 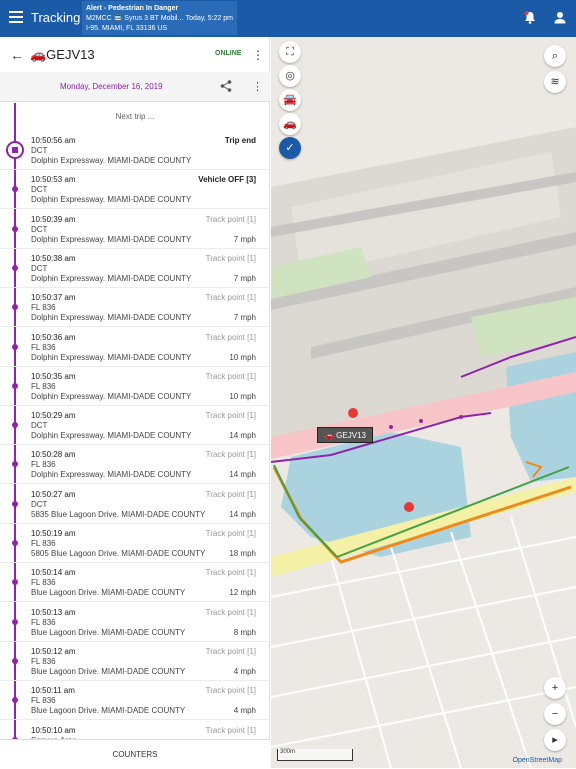 I want to click on alert-time: Today, 5:22 pm, so click(x=209, y=18).